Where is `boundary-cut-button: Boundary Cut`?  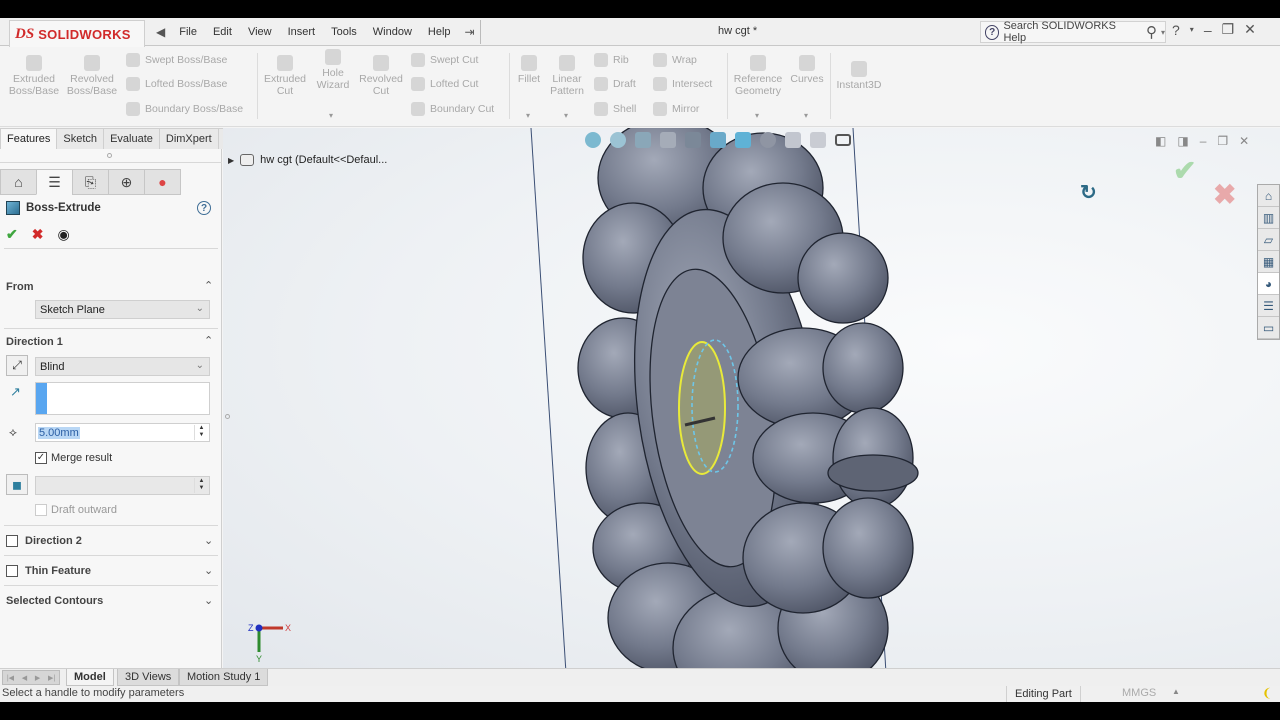
boundary-cut-button: Boundary Cut is located at coordinates (452, 109).